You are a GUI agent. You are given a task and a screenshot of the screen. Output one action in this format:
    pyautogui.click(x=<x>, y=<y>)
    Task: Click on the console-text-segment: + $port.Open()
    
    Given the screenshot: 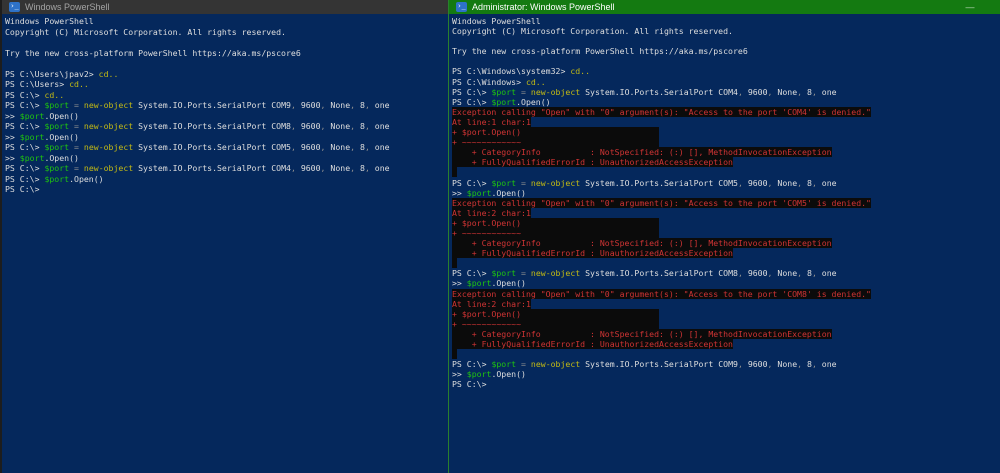 What is the action you would take?
    pyautogui.click(x=556, y=222)
    